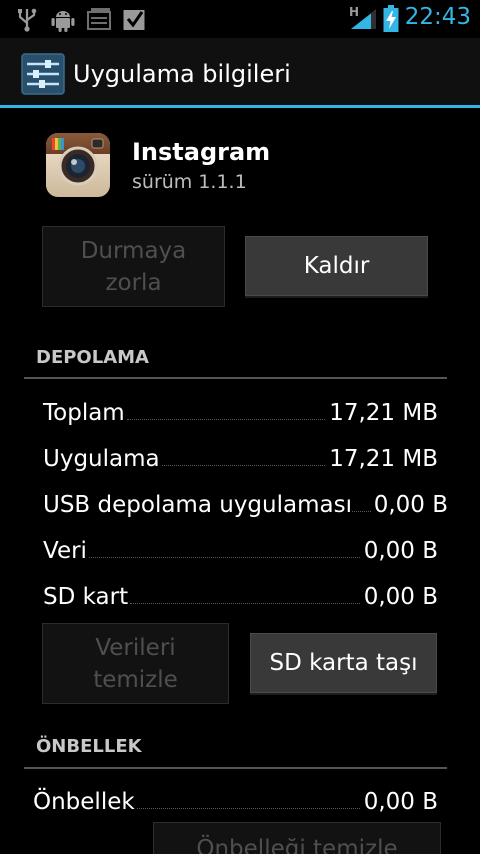 This screenshot has height=854, width=480. I want to click on storage-row-sd: SD kart 0,00 B, so click(240, 594).